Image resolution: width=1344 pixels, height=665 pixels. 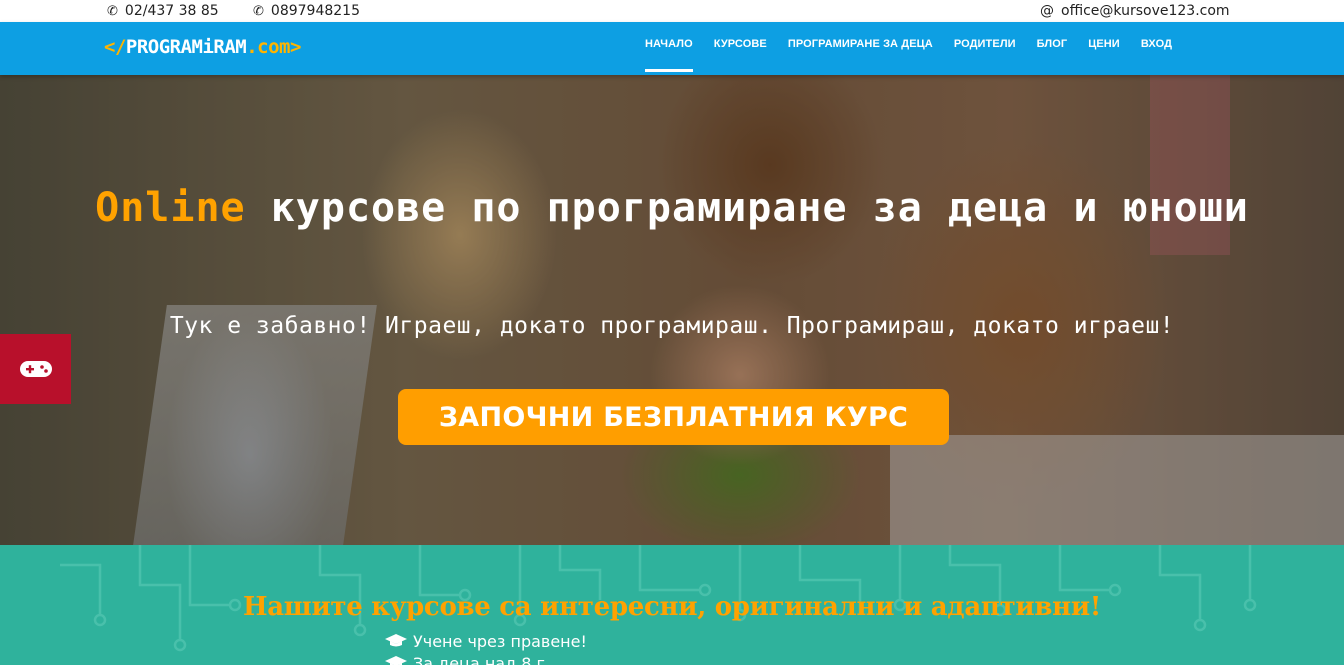 I want to click on nav-item-home: НАЧАЛО, so click(x=669, y=55).